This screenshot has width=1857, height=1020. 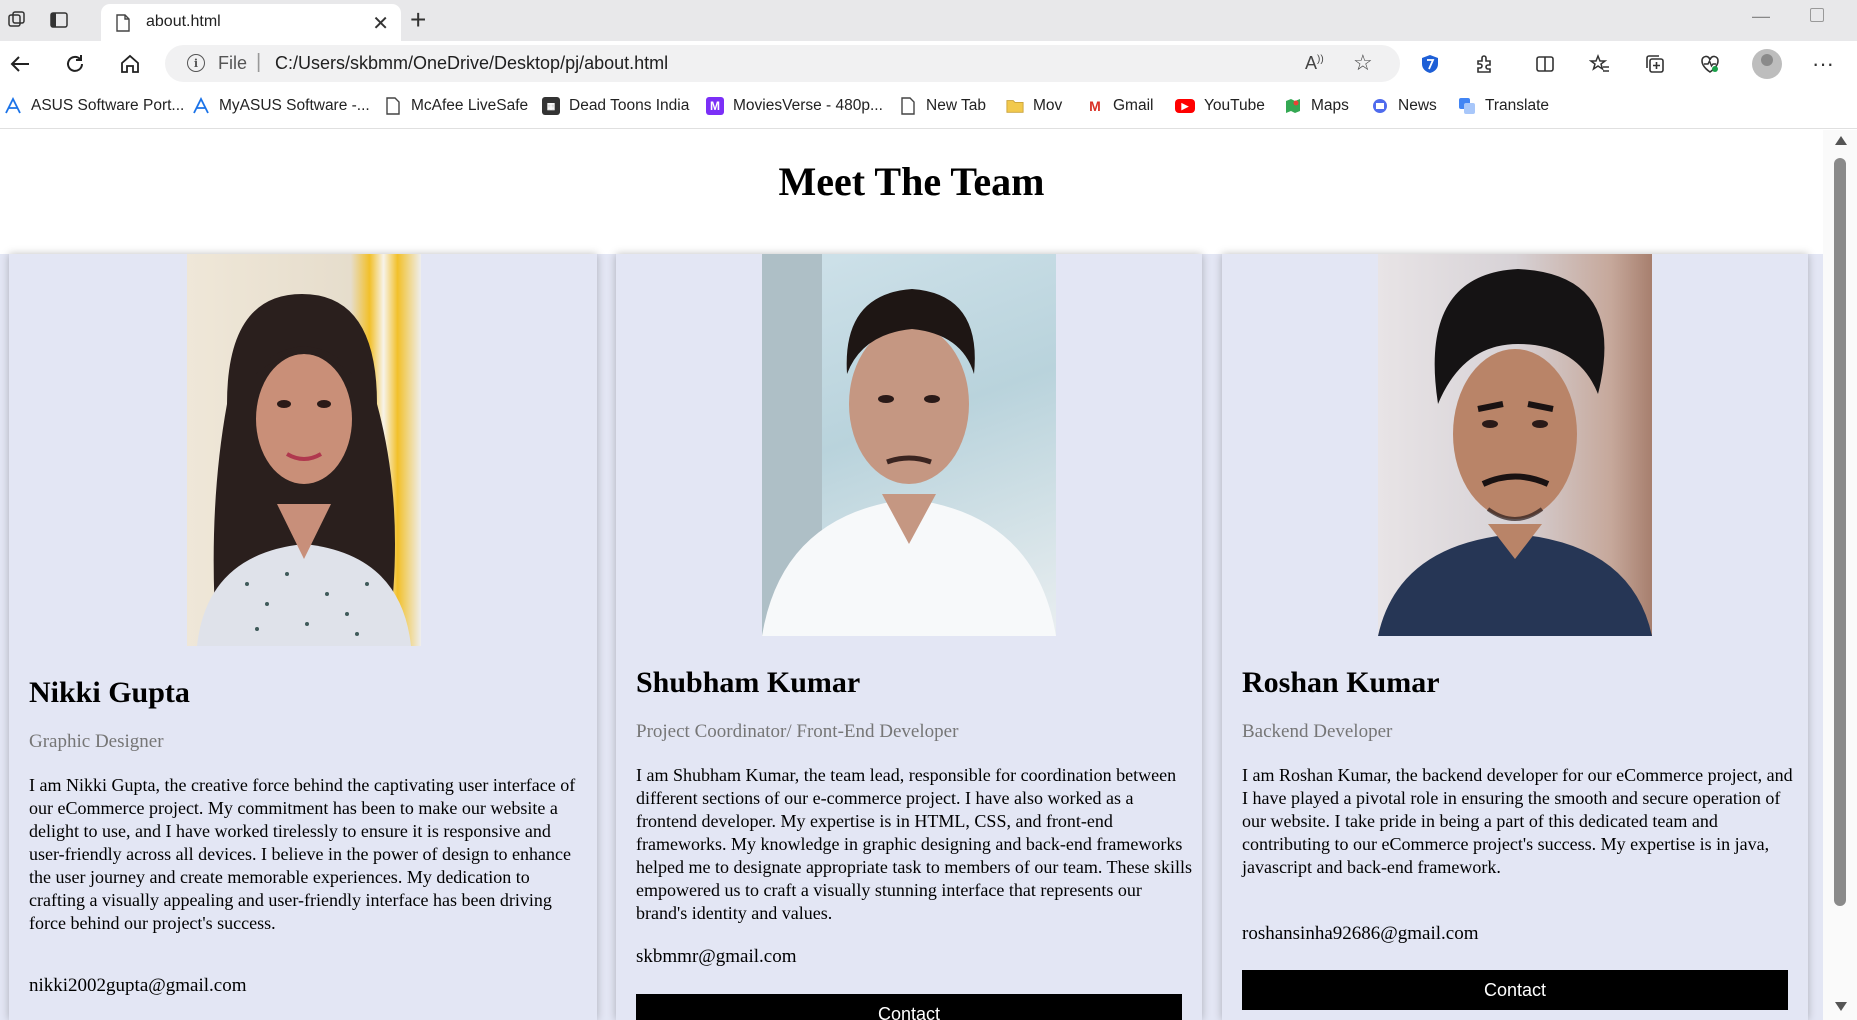 What do you see at coordinates (1015, 106) in the screenshot?
I see `folder-icon` at bounding box center [1015, 106].